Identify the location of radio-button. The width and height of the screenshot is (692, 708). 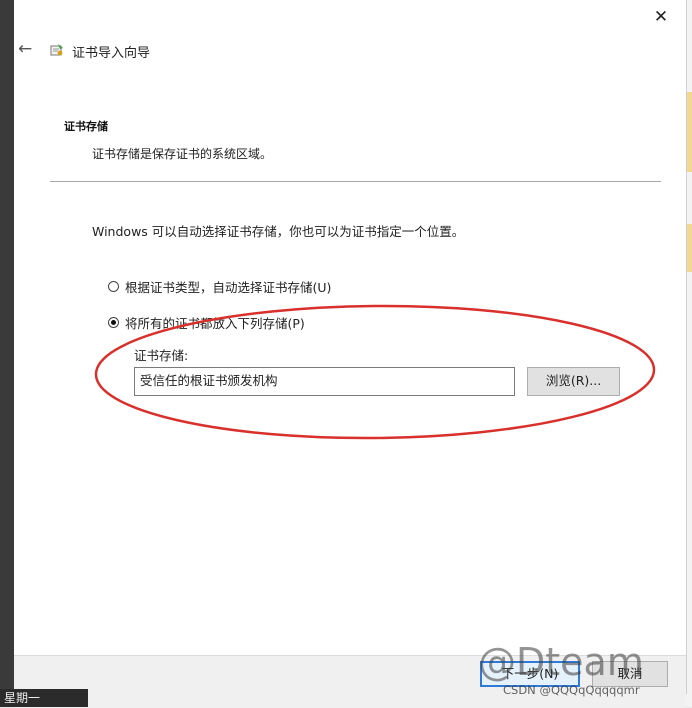
(113, 286).